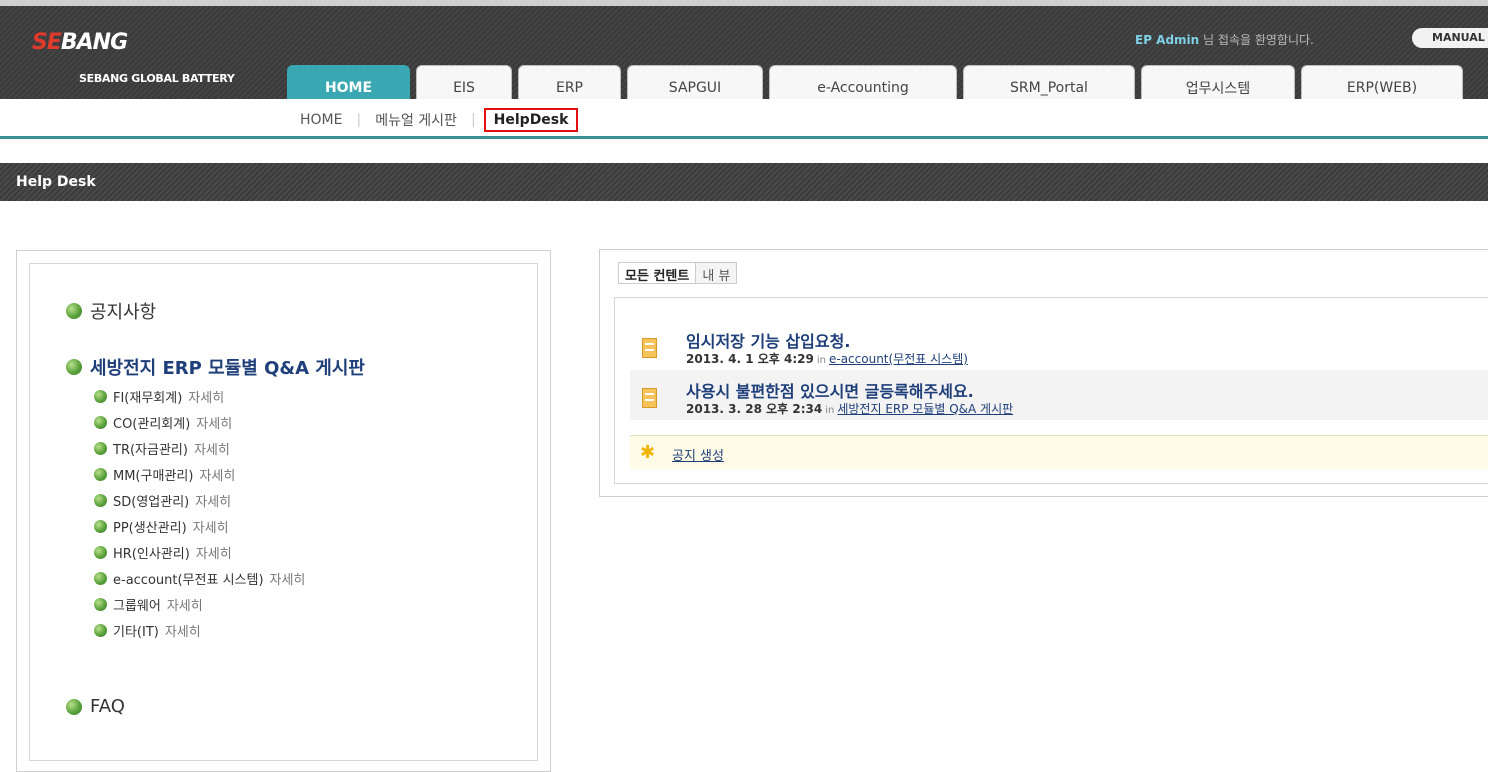  I want to click on list-item: FI(재무회계) 자세히, so click(199, 396).